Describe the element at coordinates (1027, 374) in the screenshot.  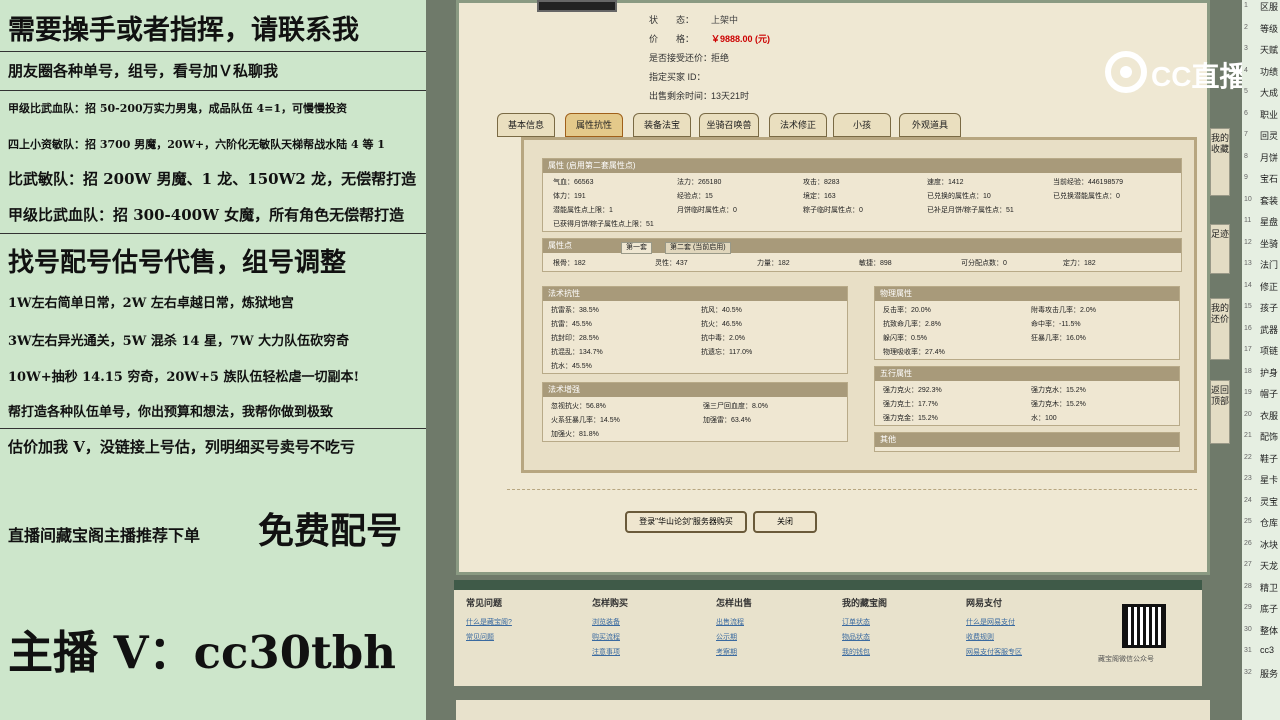
I see `five-title: 五行属性` at that location.